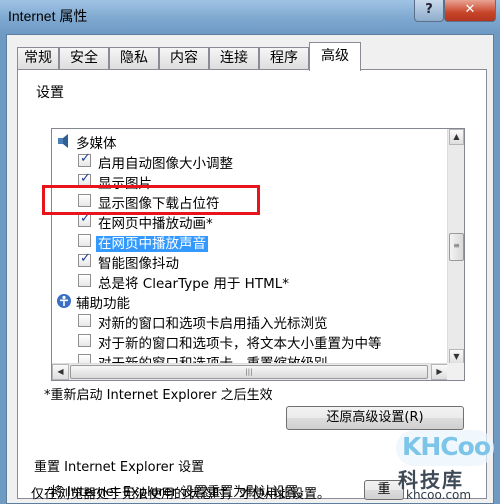  Describe the element at coordinates (250, 17) in the screenshot. I see `title-bar: Internet 属性 ? ✕` at that location.